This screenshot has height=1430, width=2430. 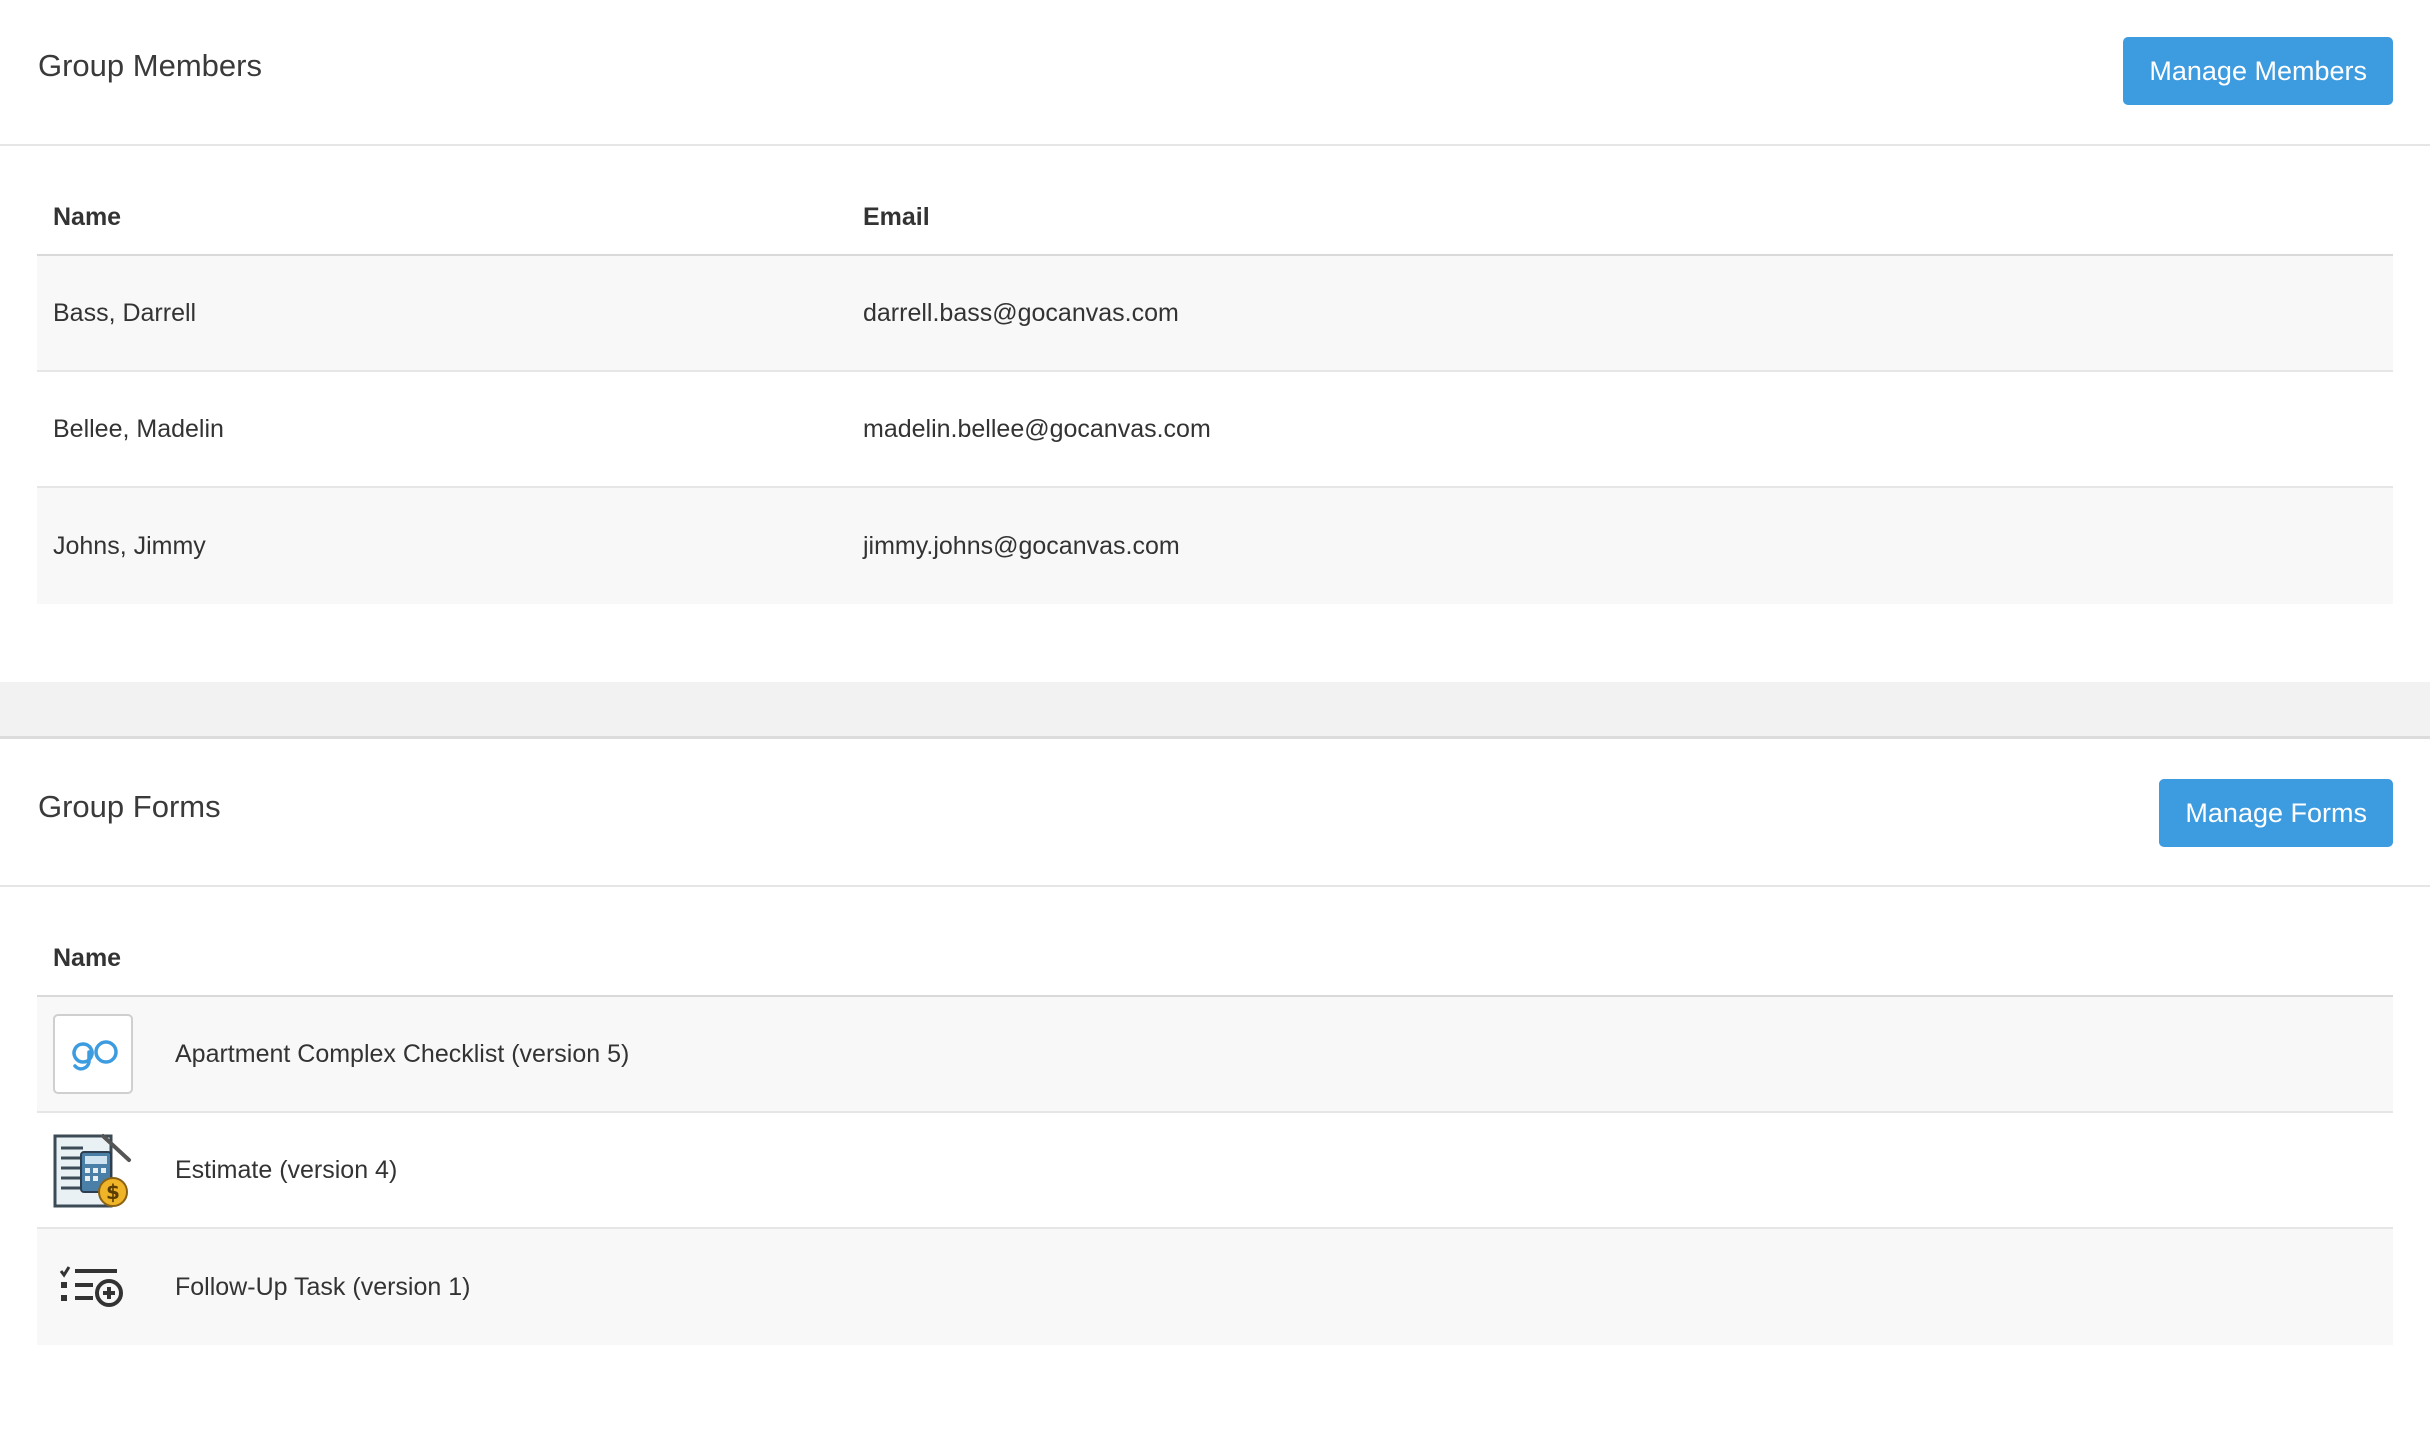 What do you see at coordinates (92, 1171) in the screenshot?
I see `calculator-estimate-icon: $` at bounding box center [92, 1171].